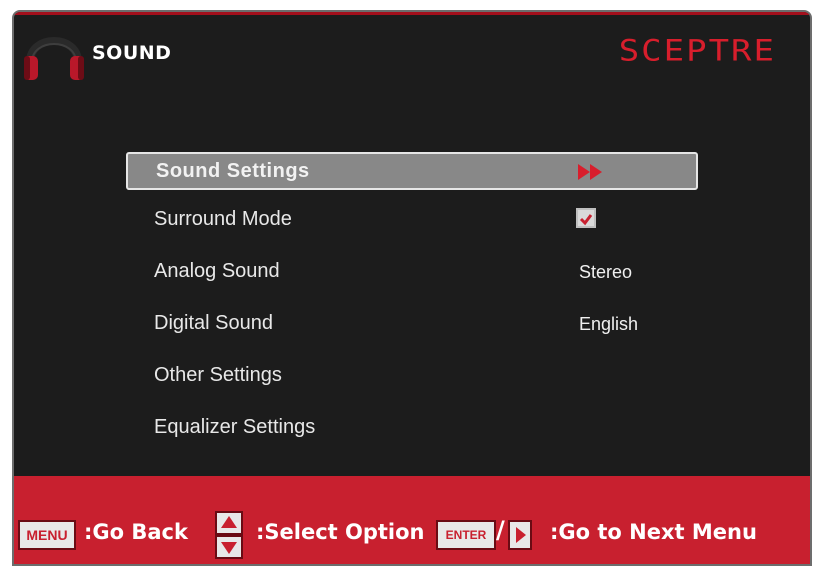 Image resolution: width=814 pixels, height=569 pixels. Describe the element at coordinates (229, 535) in the screenshot. I see `up-down-key-icon` at that location.